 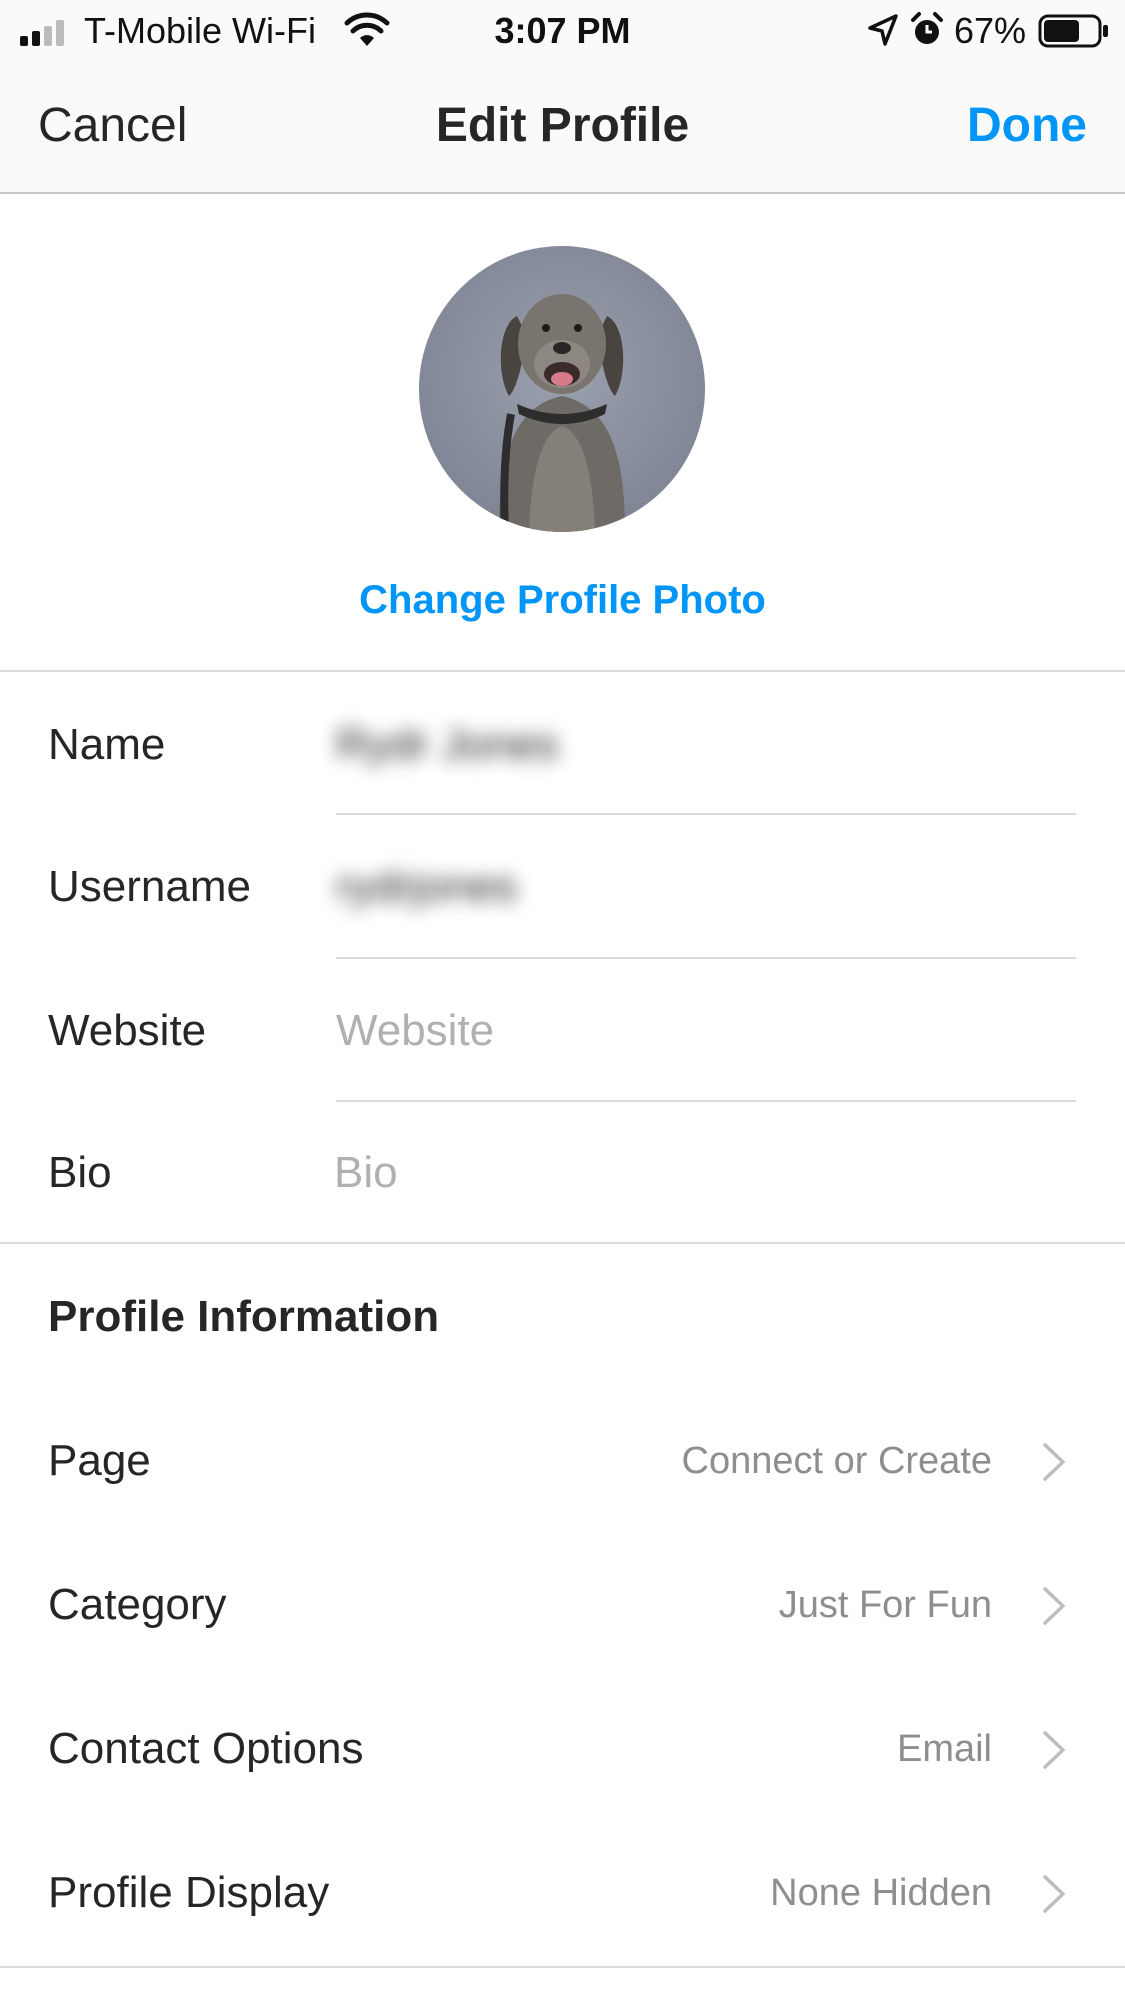 I want to click on page-title: Edit Profile, so click(x=562, y=125).